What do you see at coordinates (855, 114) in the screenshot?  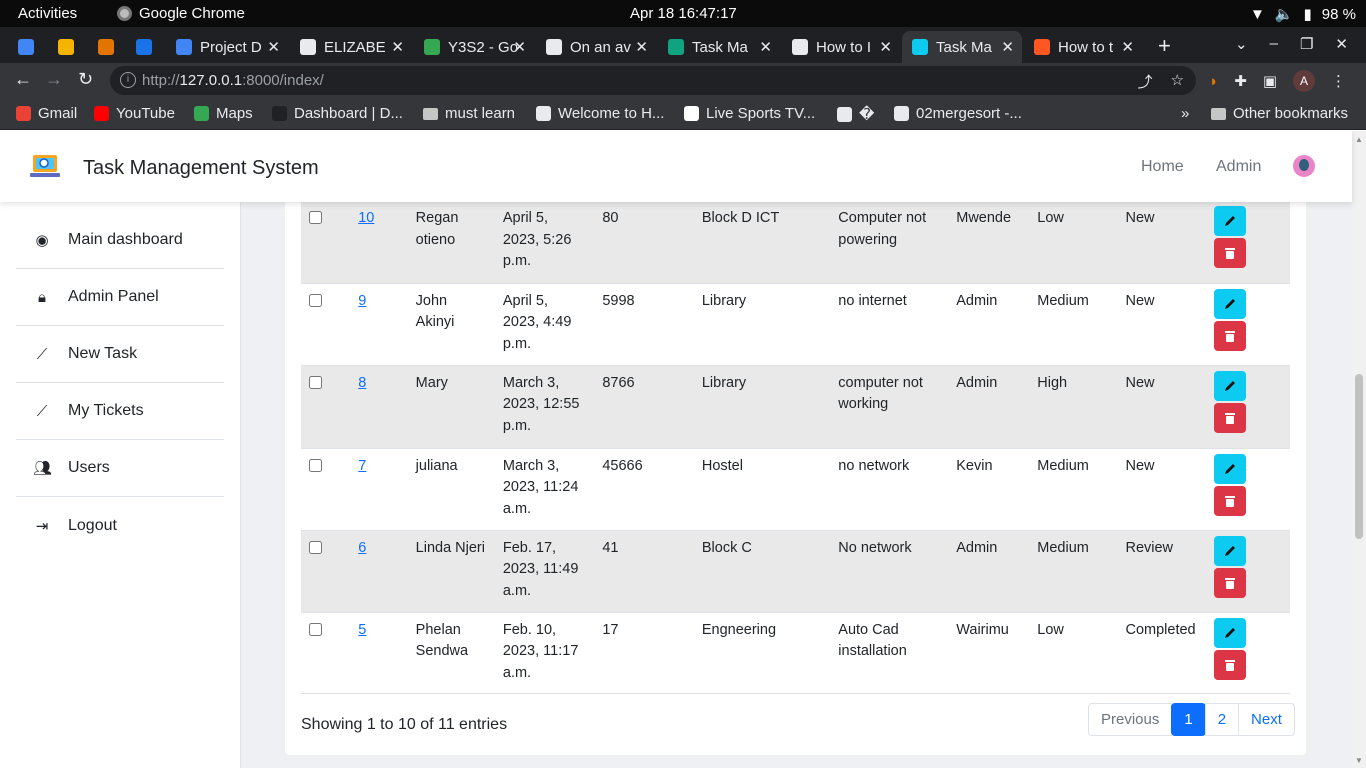 I see `bookmark-item: �` at bounding box center [855, 114].